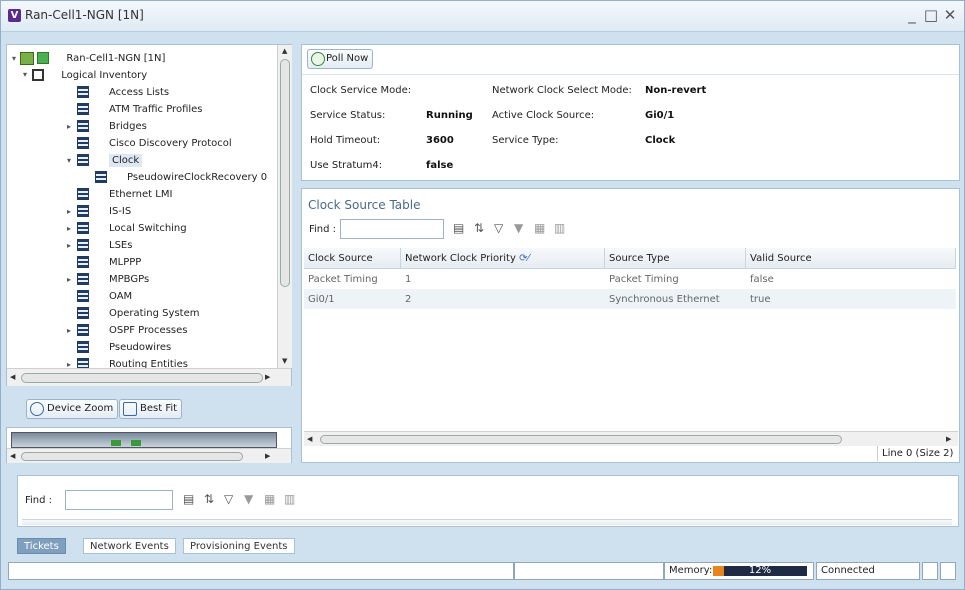 Image resolution: width=965 pixels, height=590 pixels. What do you see at coordinates (109, 262) in the screenshot?
I see `tree-item: MLPPP` at bounding box center [109, 262].